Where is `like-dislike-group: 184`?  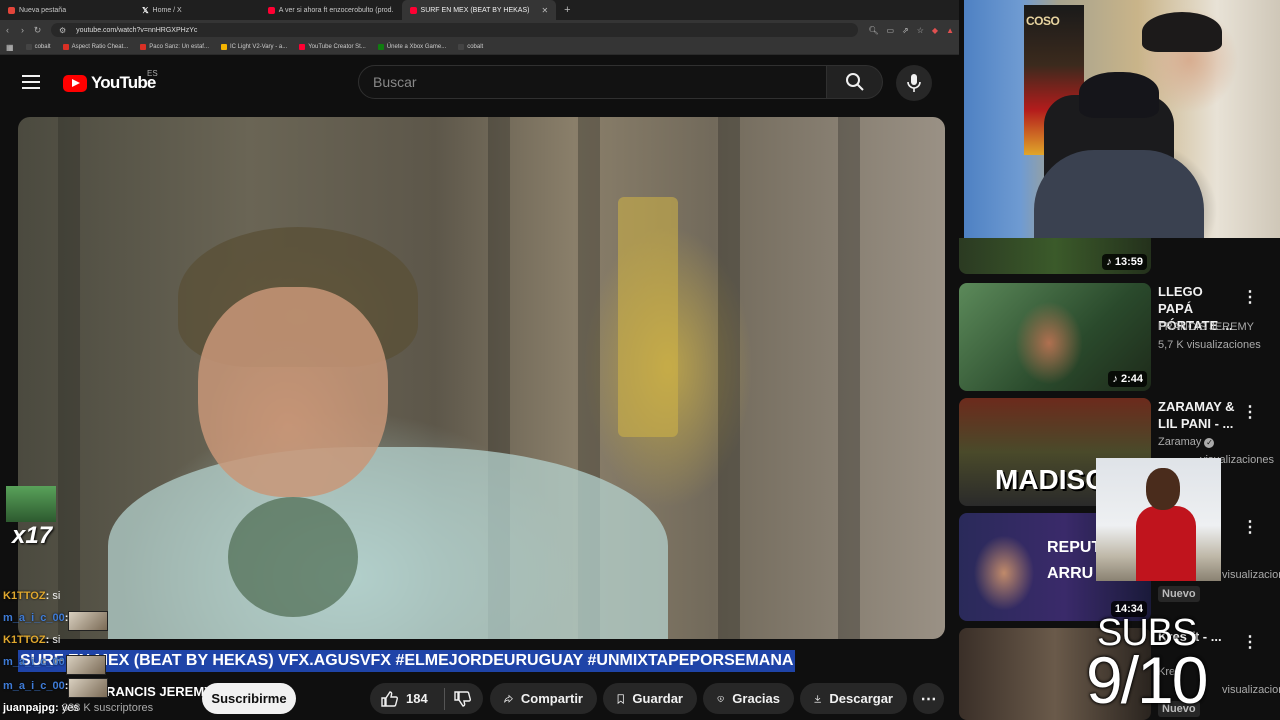 like-dislike-group: 184 is located at coordinates (426, 698).